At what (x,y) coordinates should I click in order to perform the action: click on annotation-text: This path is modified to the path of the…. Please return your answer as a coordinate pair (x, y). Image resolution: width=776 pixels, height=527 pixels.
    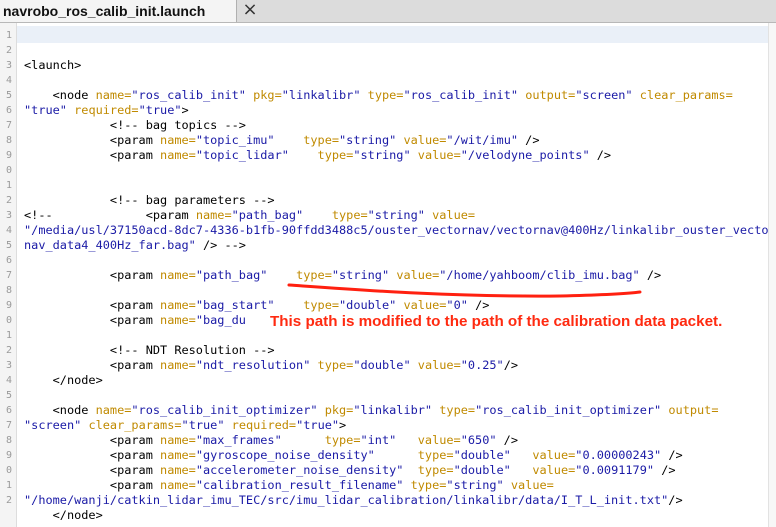
    Looking at the image, I should click on (496, 321).